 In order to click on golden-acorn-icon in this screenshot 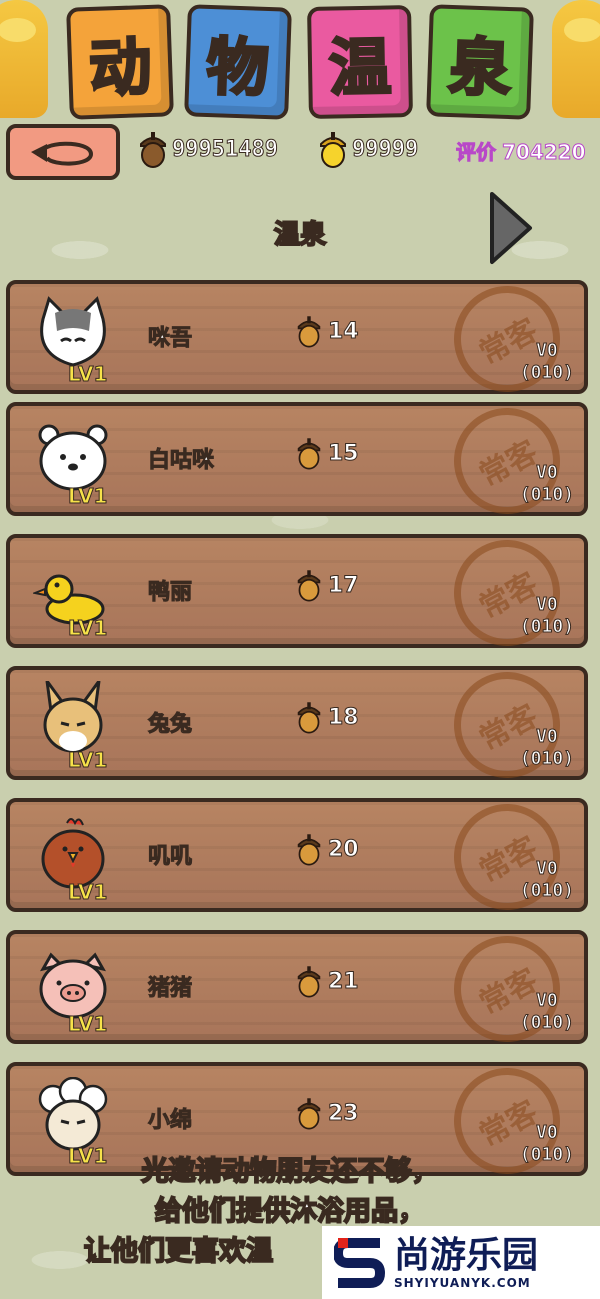, I will do `click(333, 150)`.